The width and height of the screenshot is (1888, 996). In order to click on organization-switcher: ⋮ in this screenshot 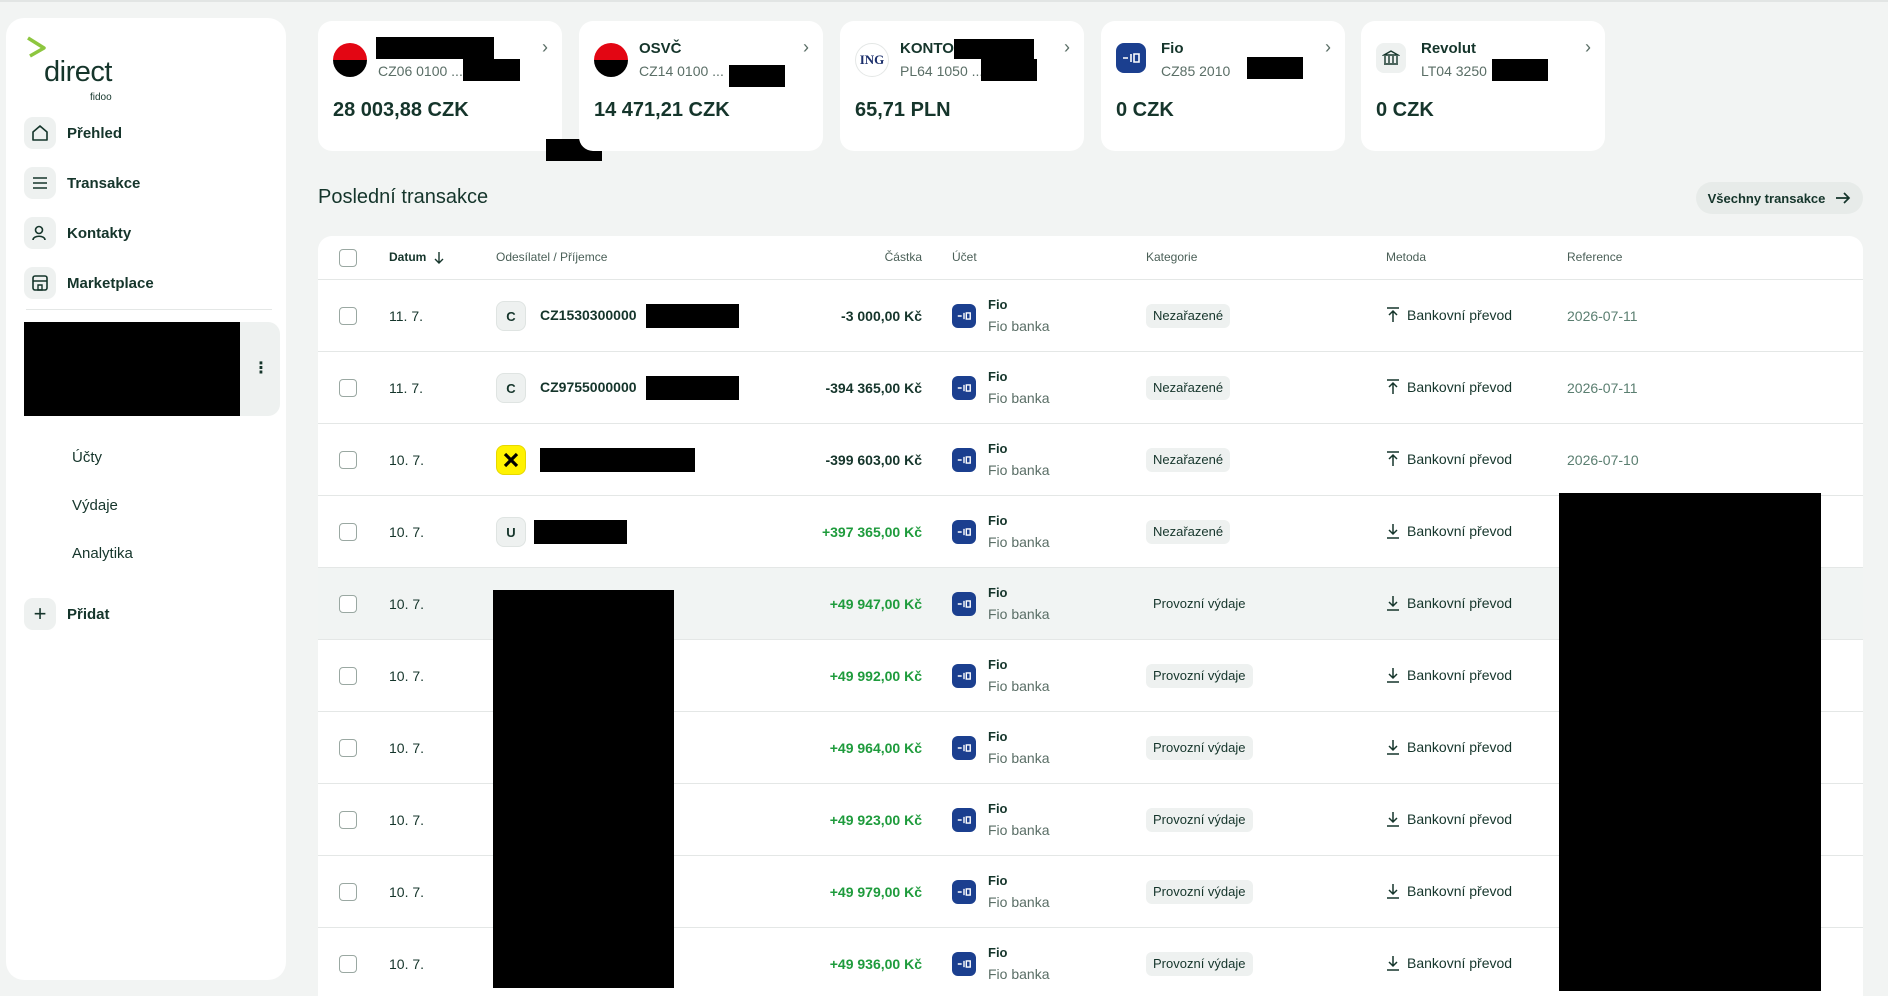, I will do `click(152, 369)`.